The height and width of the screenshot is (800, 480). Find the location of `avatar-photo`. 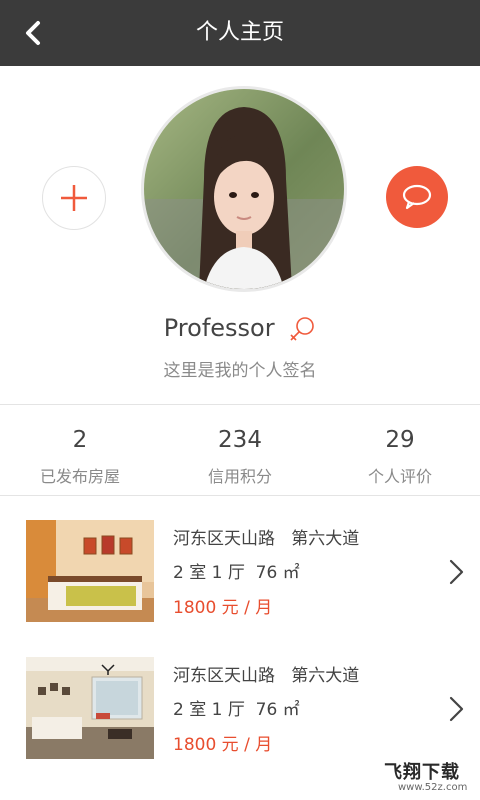

avatar-photo is located at coordinates (244, 189).